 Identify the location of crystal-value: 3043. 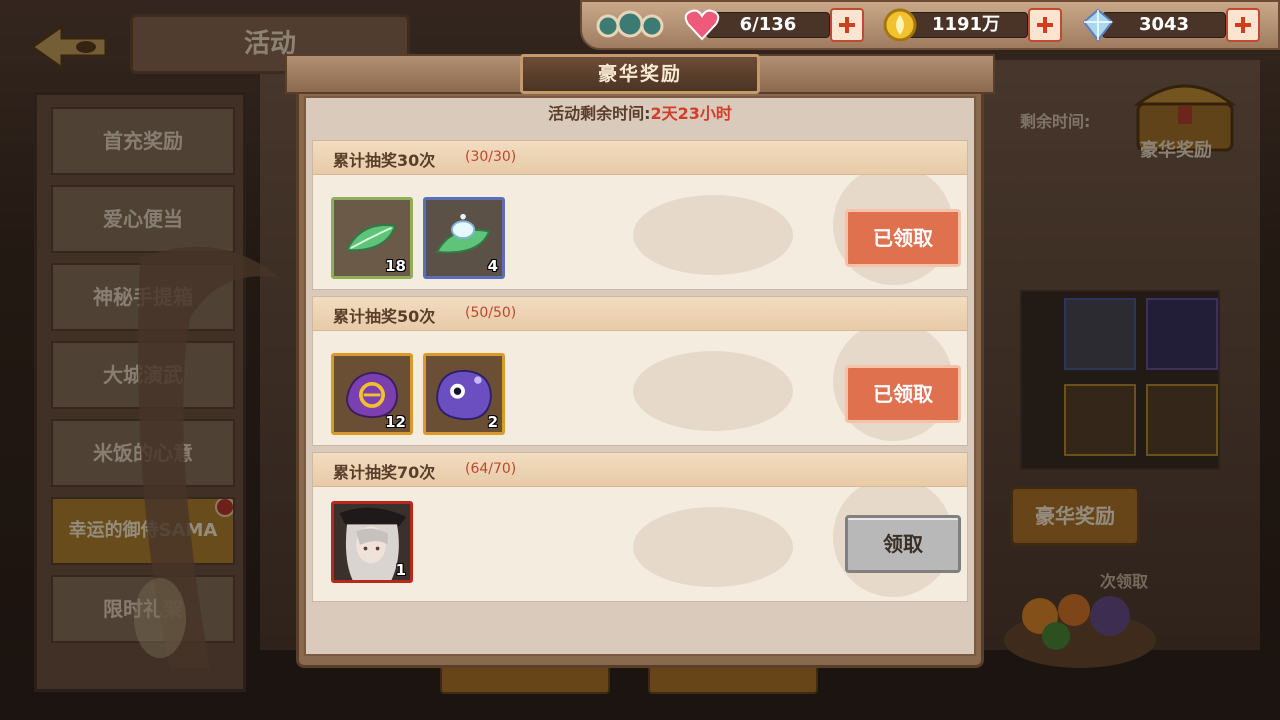
(1164, 24).